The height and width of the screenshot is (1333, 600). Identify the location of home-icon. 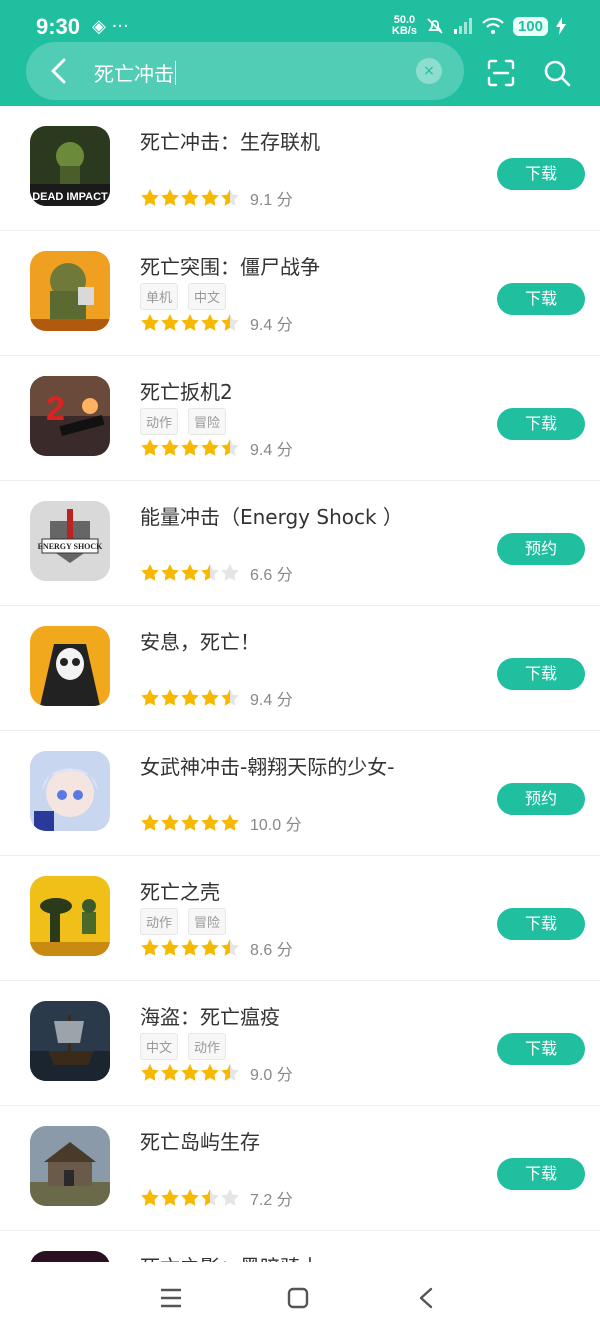
(298, 1298).